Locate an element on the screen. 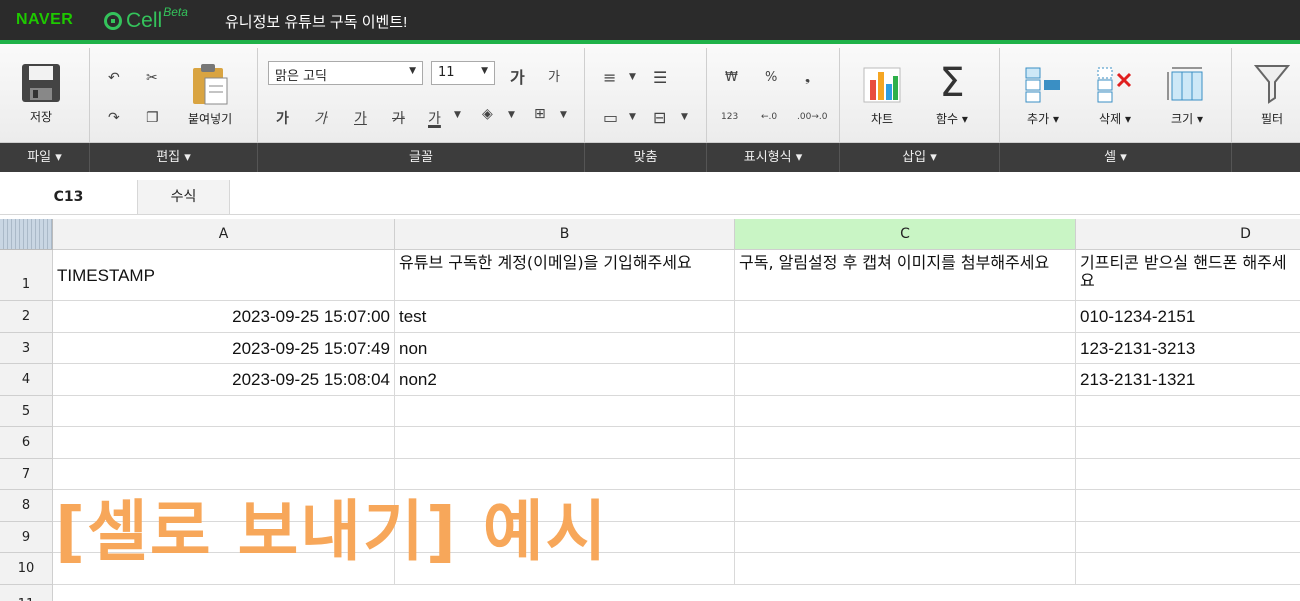 The height and width of the screenshot is (601, 1300). fill-color-icon: ◈ is located at coordinates (487, 114).